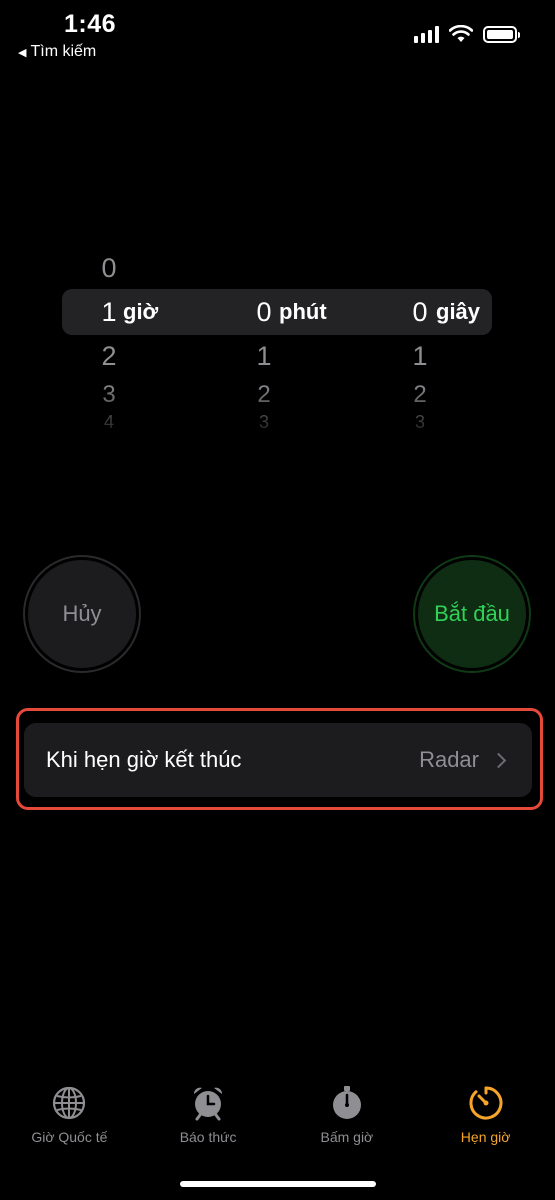 This screenshot has height=1200, width=555. Describe the element at coordinates (420, 356) in the screenshot. I see `seconds-below-value: 1` at that location.